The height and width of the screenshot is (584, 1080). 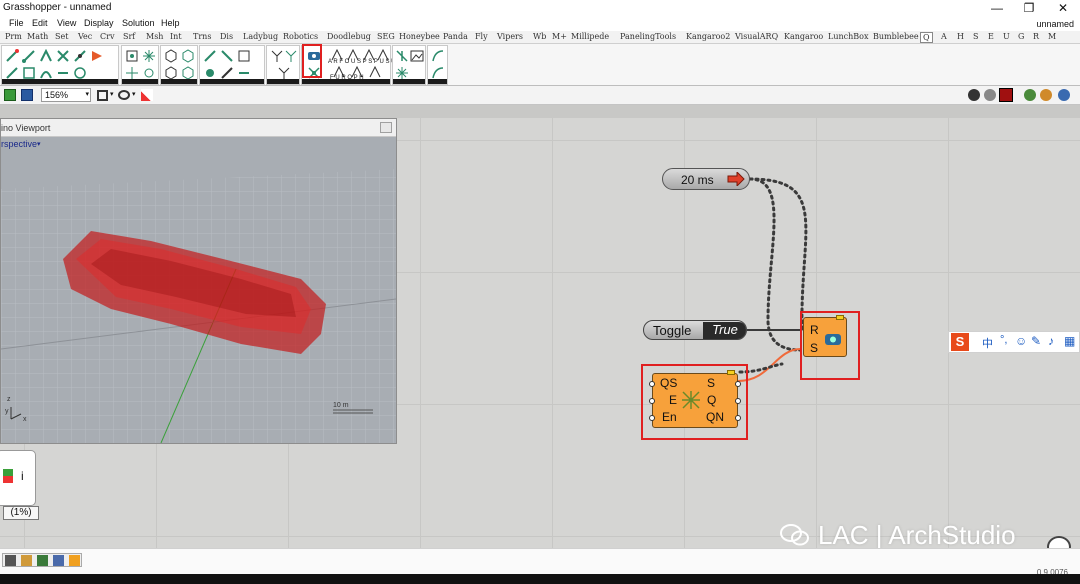 What do you see at coordinates (386, 36) in the screenshot?
I see `tab-seg: SEG` at bounding box center [386, 36].